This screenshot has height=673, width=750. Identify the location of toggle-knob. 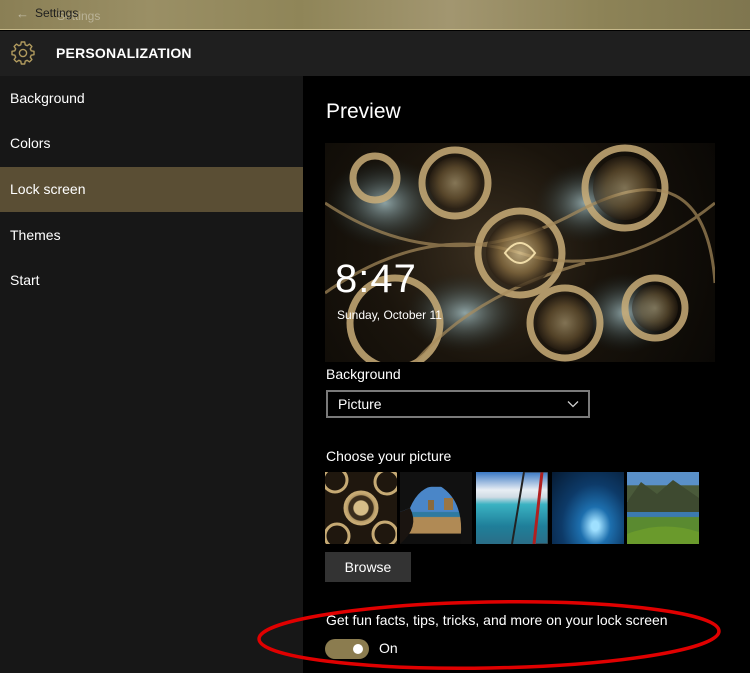
(358, 649).